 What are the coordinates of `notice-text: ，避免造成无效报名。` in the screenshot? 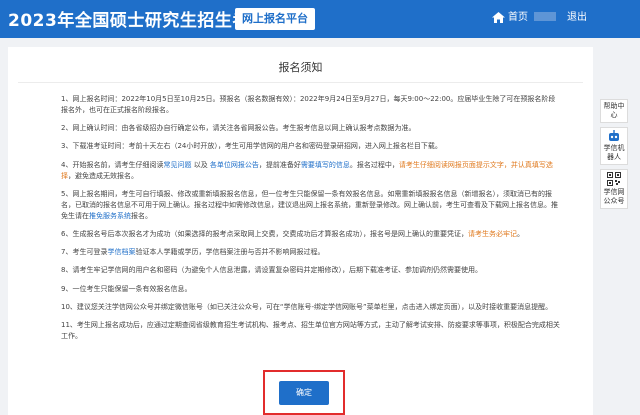 It's located at (103, 175).